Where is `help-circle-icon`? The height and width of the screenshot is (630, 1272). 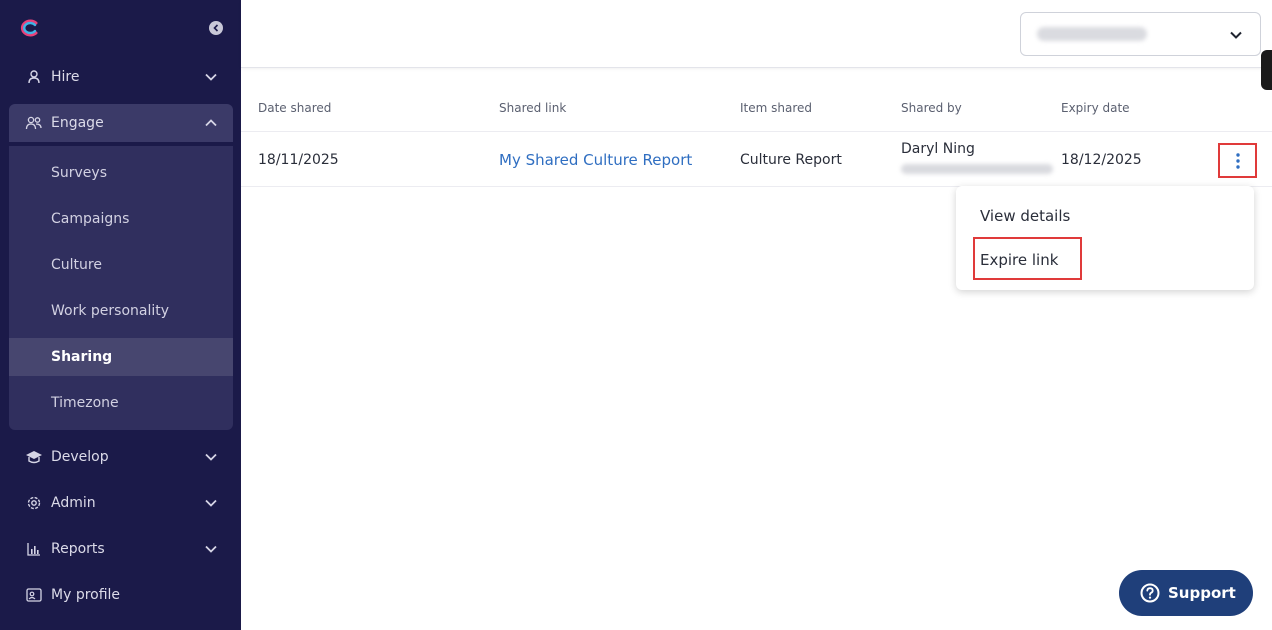
help-circle-icon is located at coordinates (1150, 593).